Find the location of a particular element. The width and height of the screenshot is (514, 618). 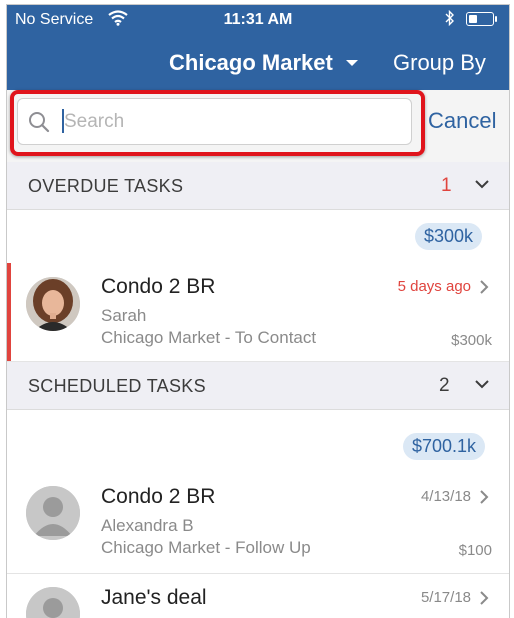

search-box is located at coordinates (214, 121).